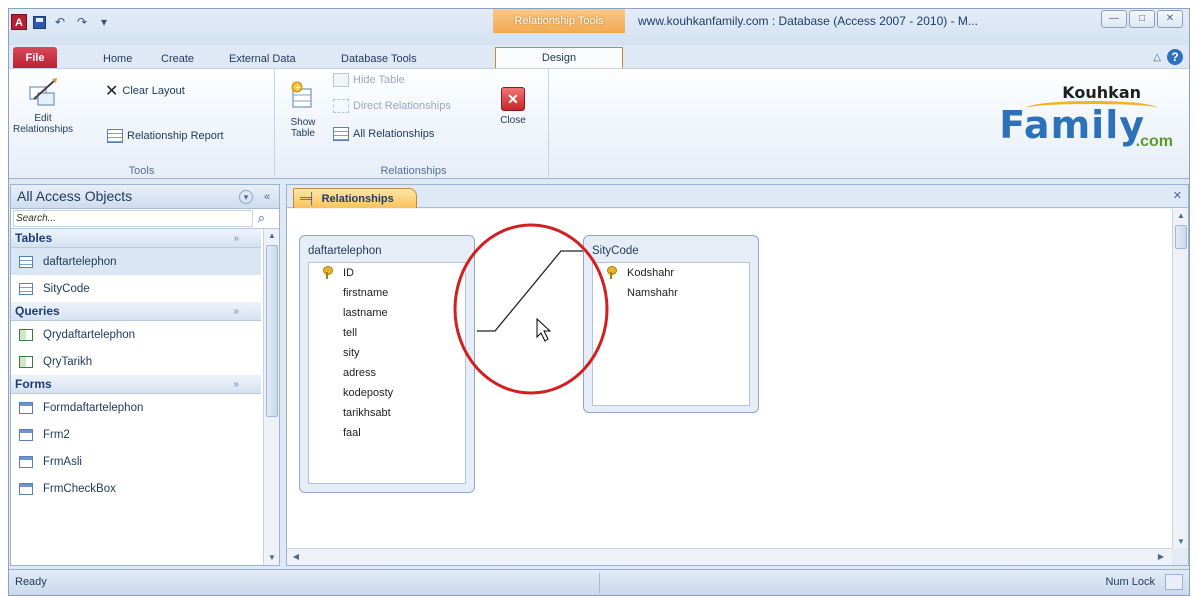  What do you see at coordinates (136, 434) in the screenshot?
I see `nav-item-frm2: Frm2` at bounding box center [136, 434].